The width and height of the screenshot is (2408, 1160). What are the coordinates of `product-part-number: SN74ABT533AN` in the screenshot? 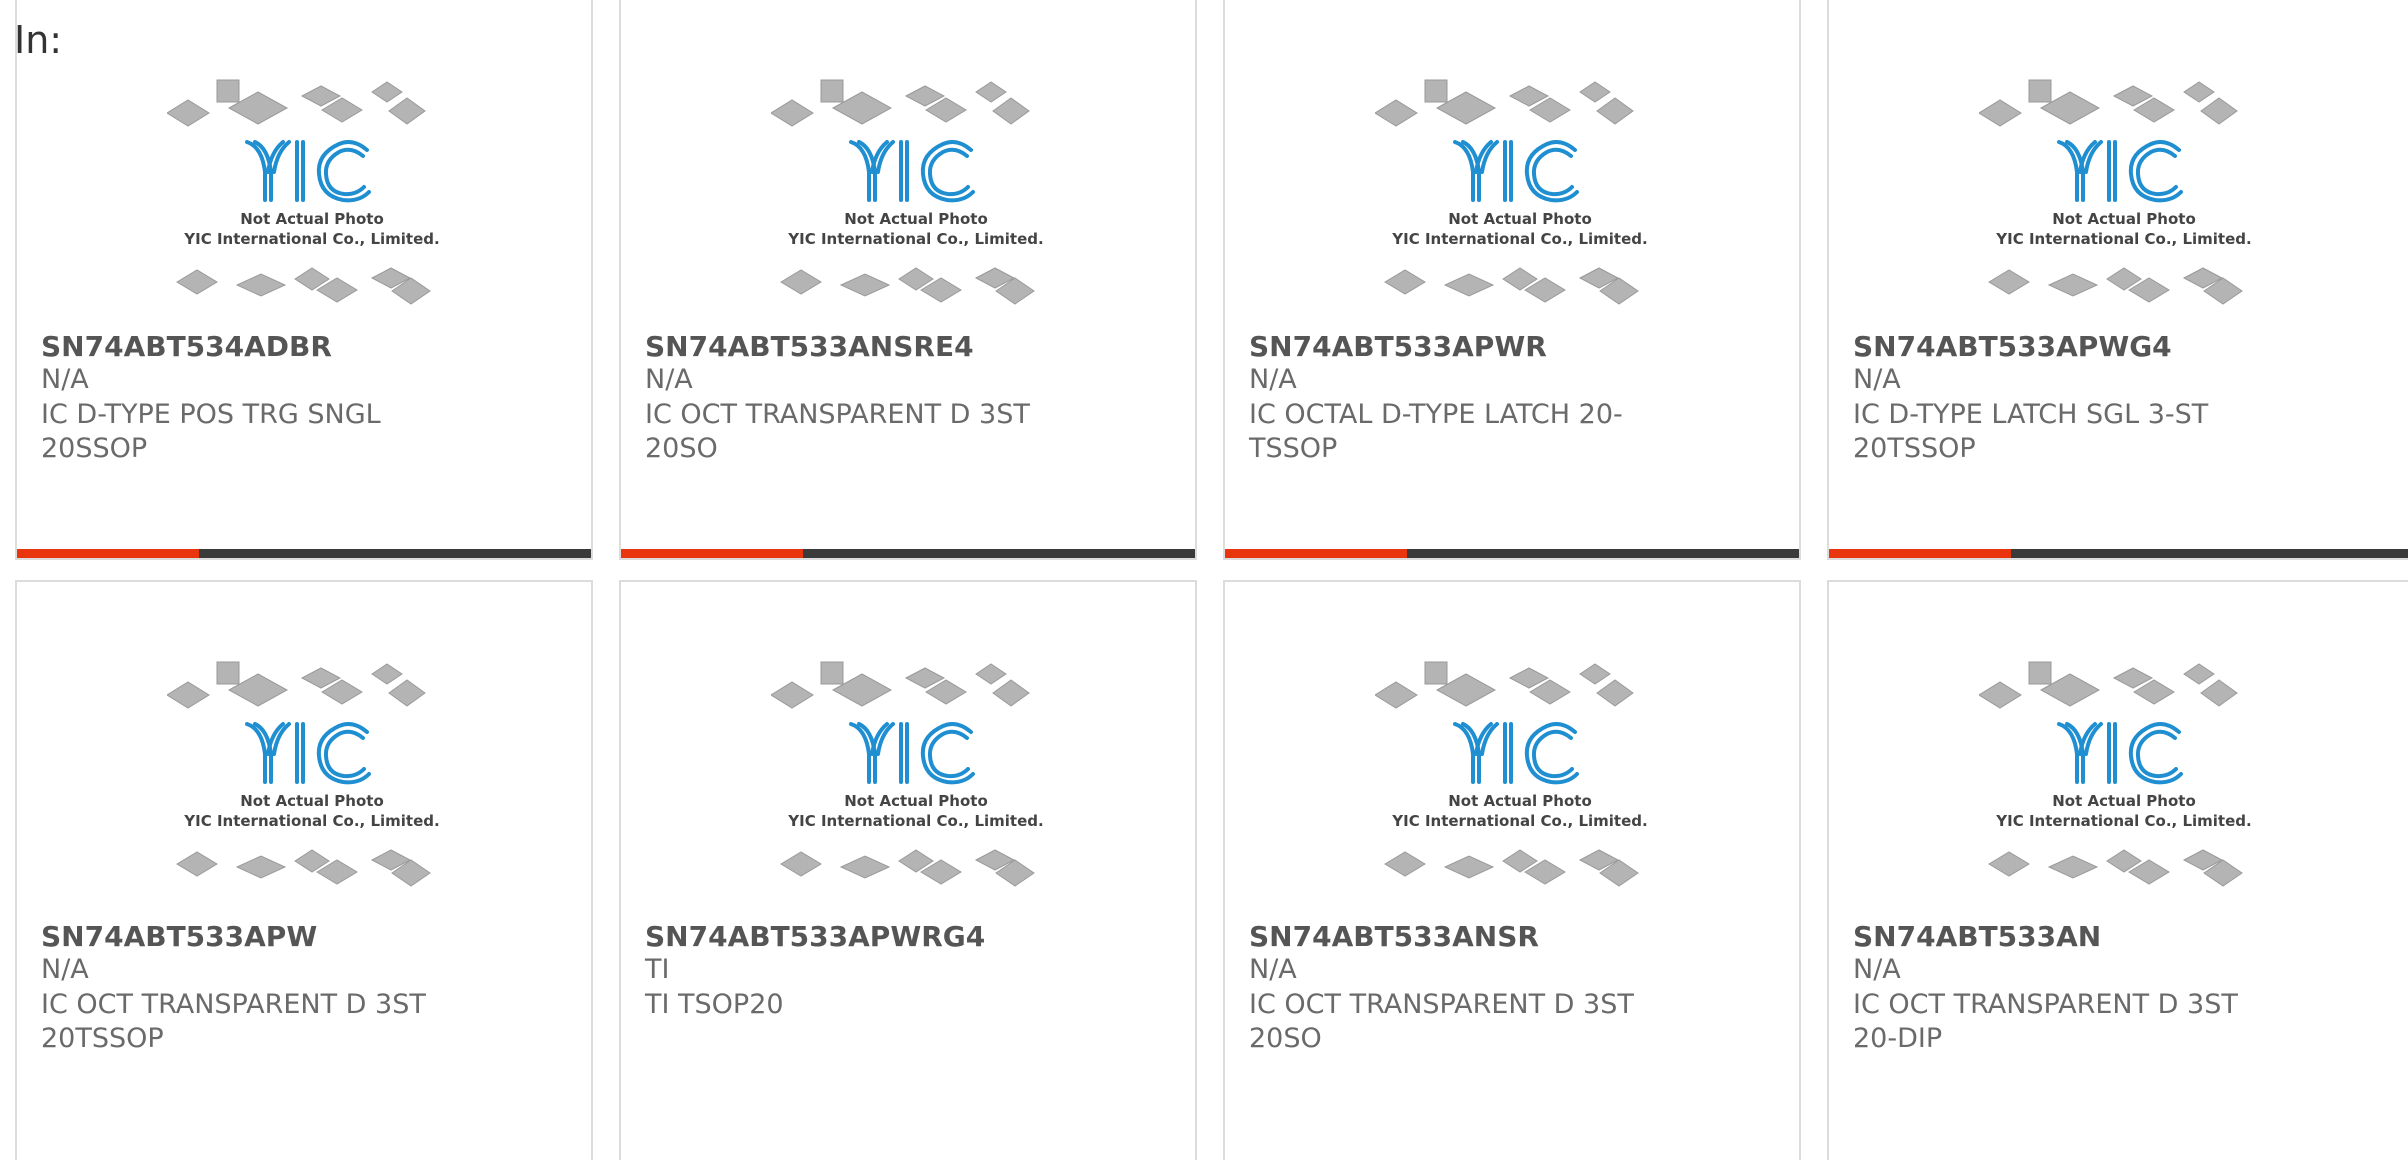 It's located at (1977, 936).